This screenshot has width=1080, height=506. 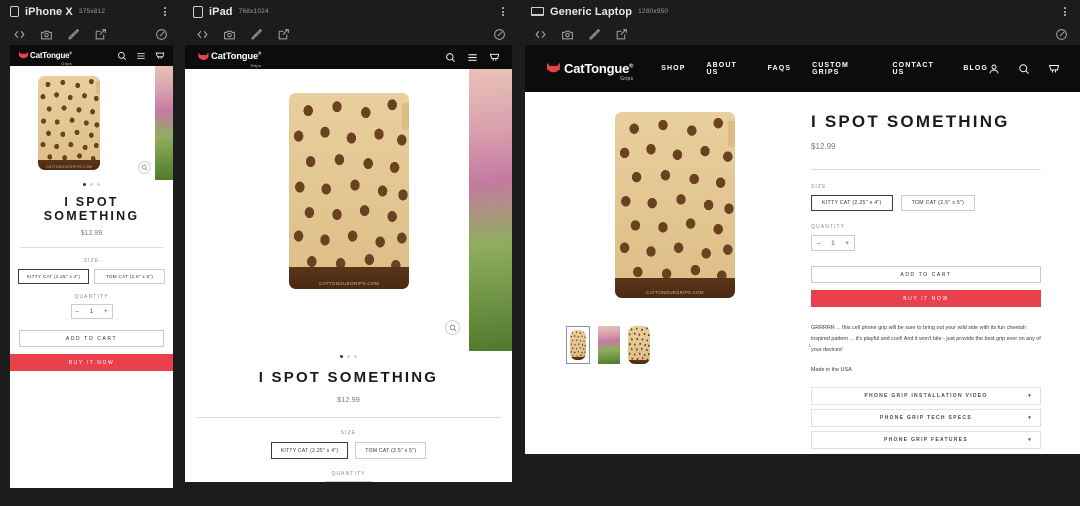 What do you see at coordinates (779, 68) in the screenshot?
I see `nav-item-faqs: FAQS` at bounding box center [779, 68].